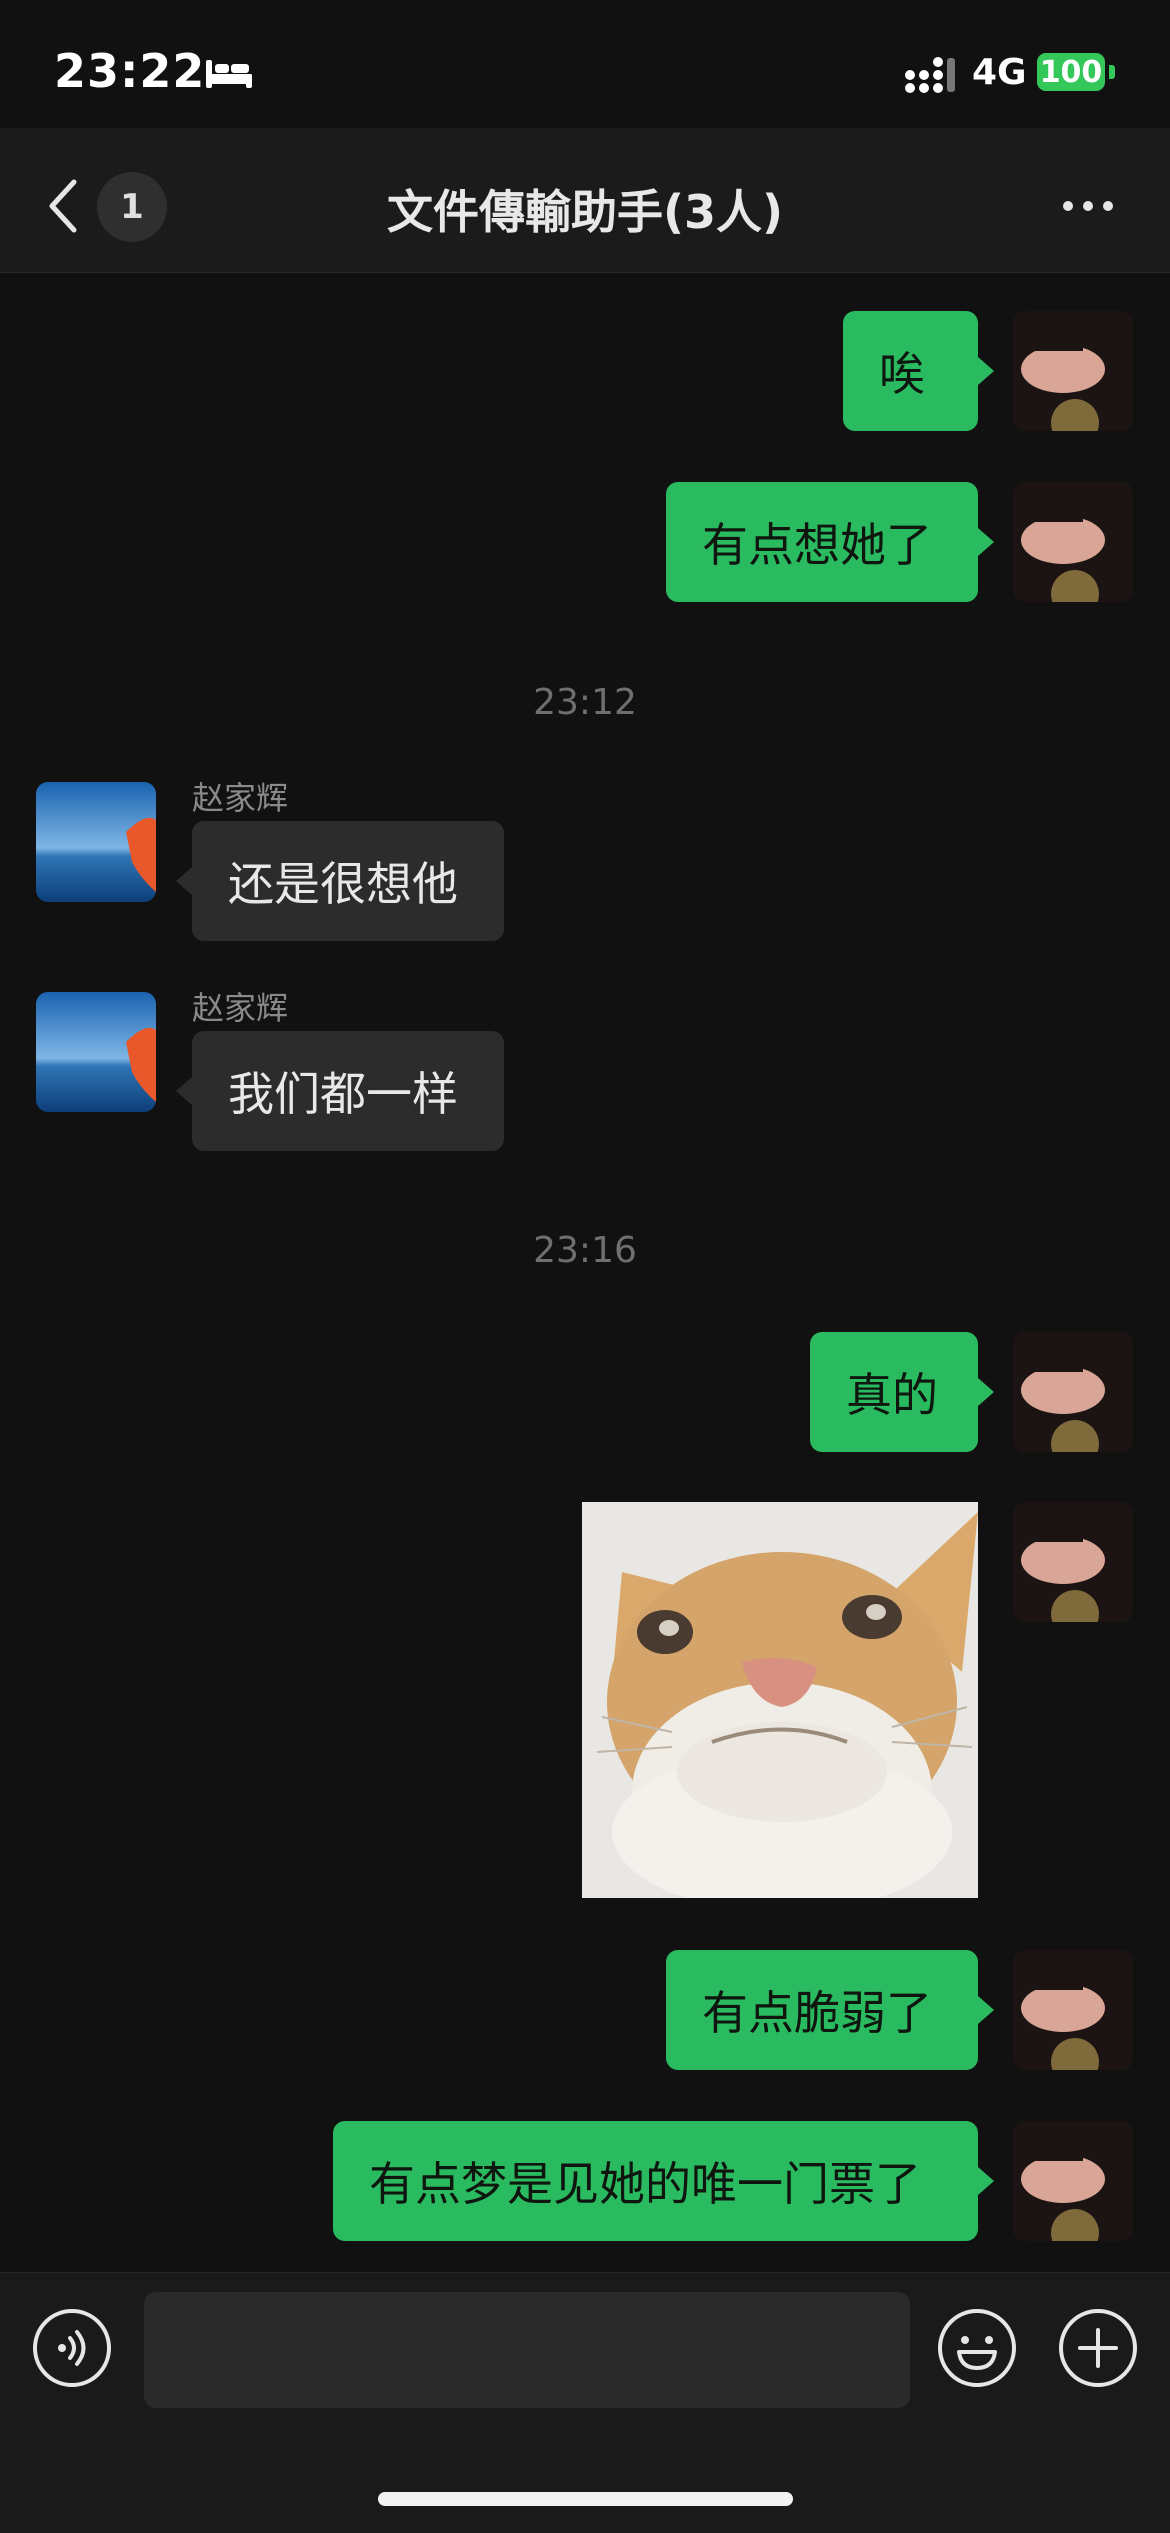 The height and width of the screenshot is (2533, 1170). What do you see at coordinates (894, 1392) in the screenshot?
I see `message-bubble: 真的` at bounding box center [894, 1392].